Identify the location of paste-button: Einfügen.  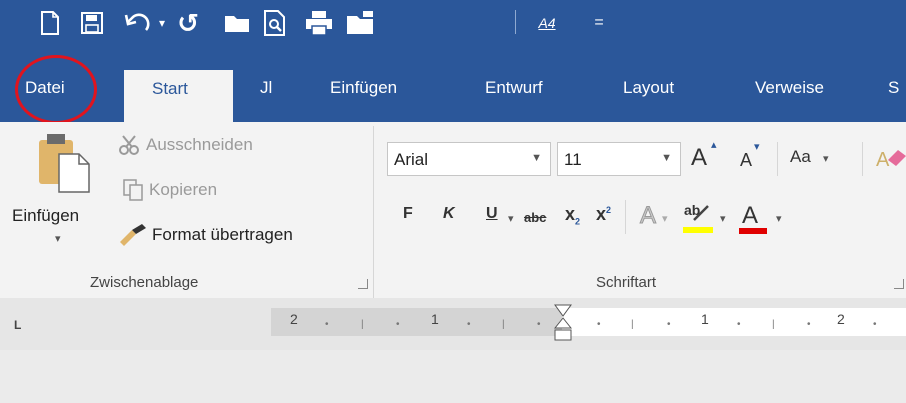
(45, 216).